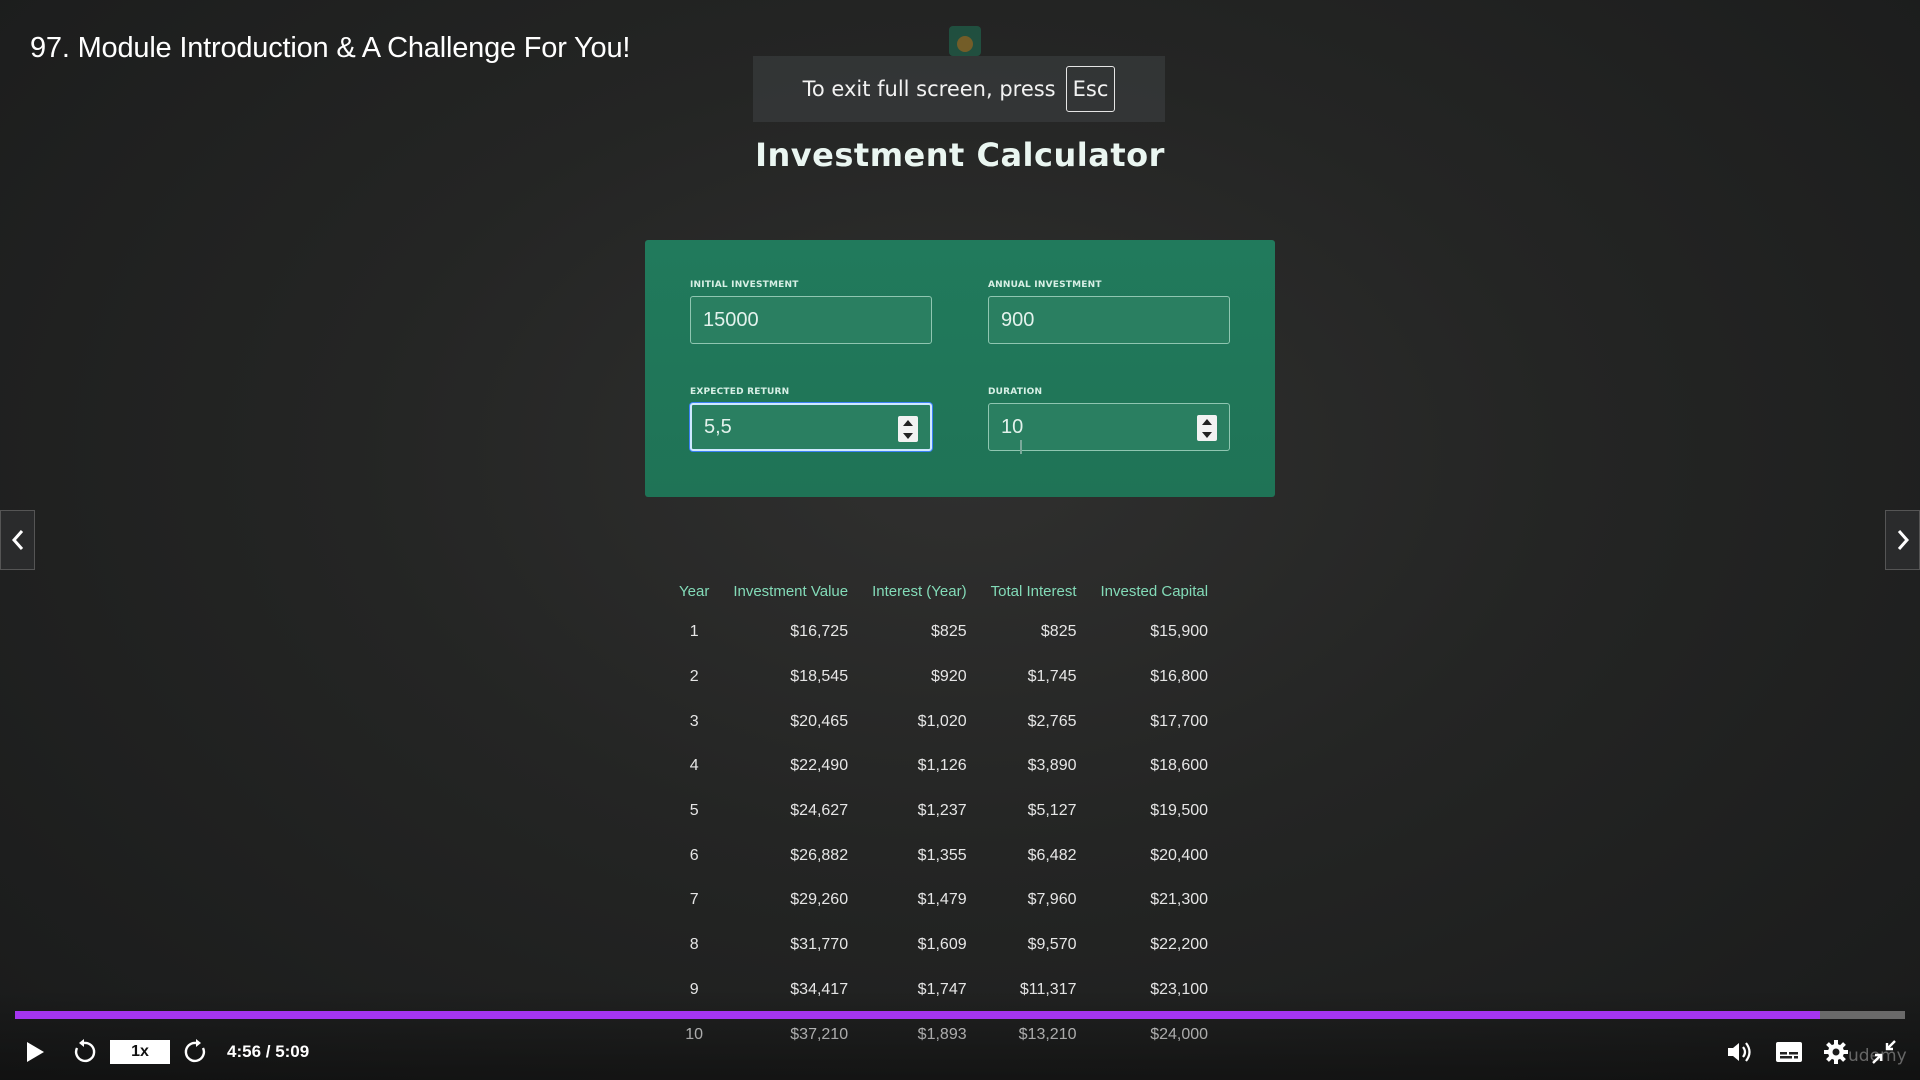  Describe the element at coordinates (694, 677) in the screenshot. I see `table-cell: 2` at that location.